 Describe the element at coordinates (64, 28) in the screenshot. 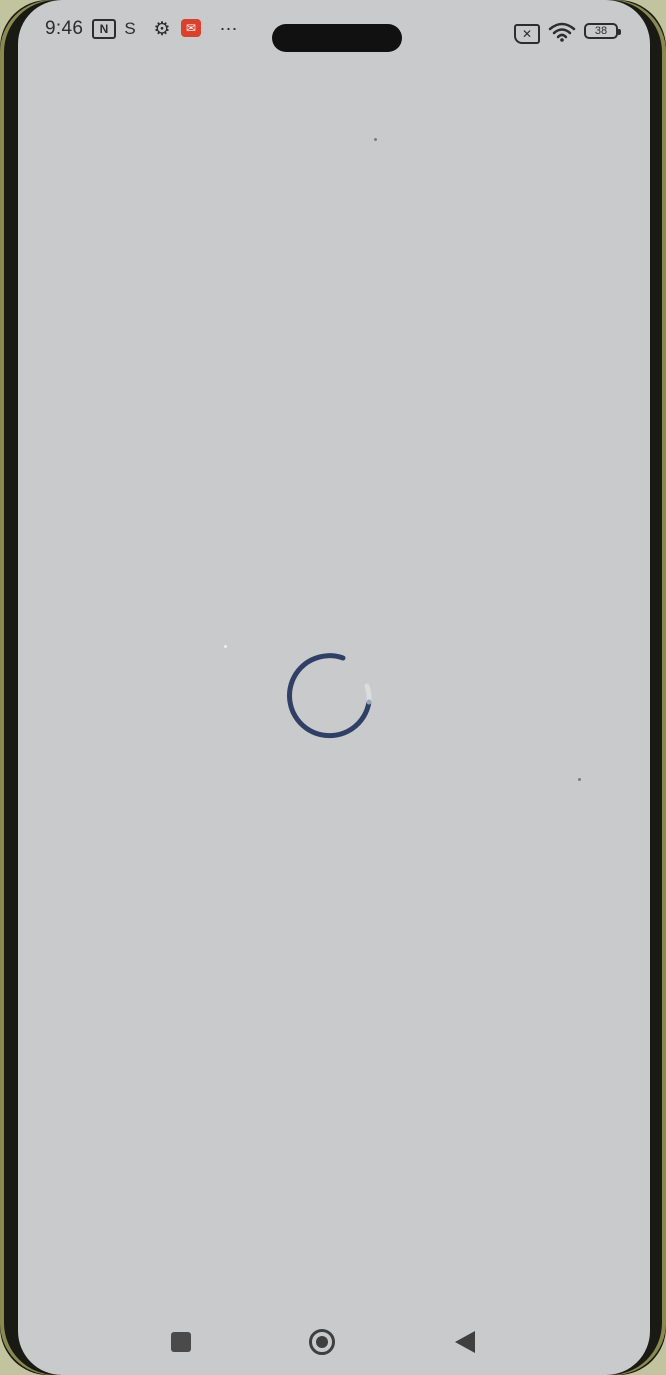

I see `status-time: 9:46` at that location.